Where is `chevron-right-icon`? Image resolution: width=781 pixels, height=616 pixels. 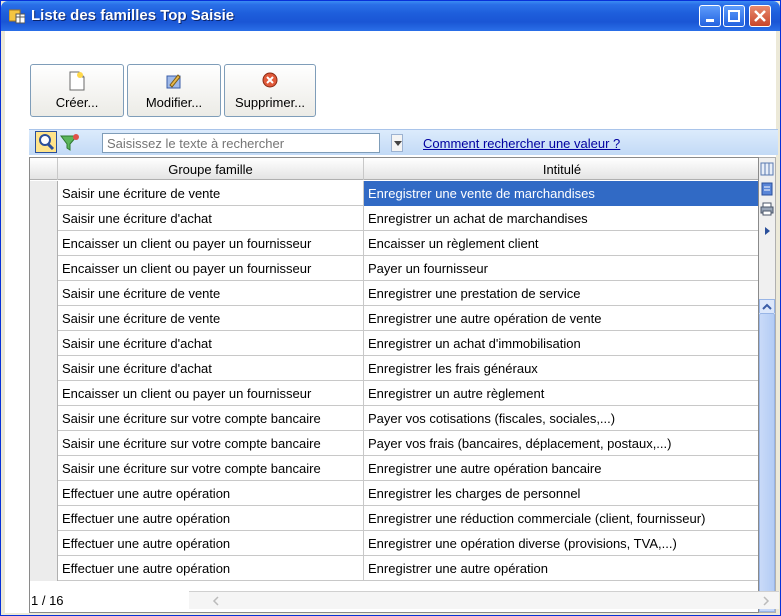
chevron-right-icon is located at coordinates (766, 601).